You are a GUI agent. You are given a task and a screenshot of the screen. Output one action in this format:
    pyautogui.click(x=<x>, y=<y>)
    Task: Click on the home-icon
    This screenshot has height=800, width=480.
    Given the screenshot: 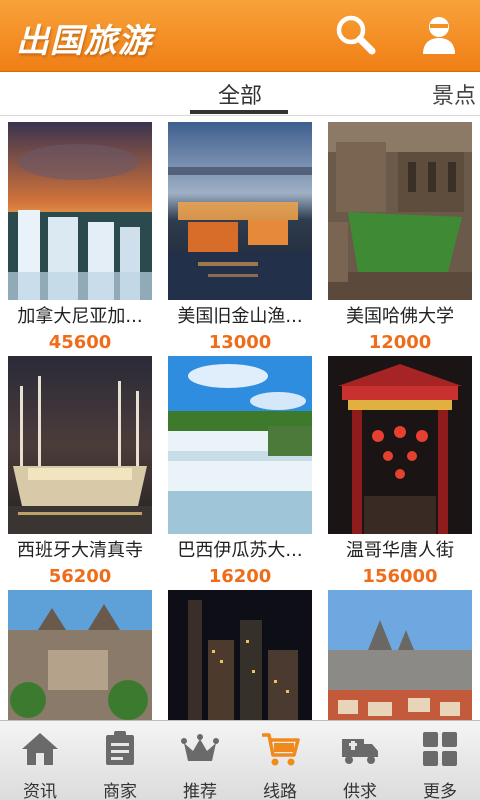 What is the action you would take?
    pyautogui.click(x=40, y=749)
    